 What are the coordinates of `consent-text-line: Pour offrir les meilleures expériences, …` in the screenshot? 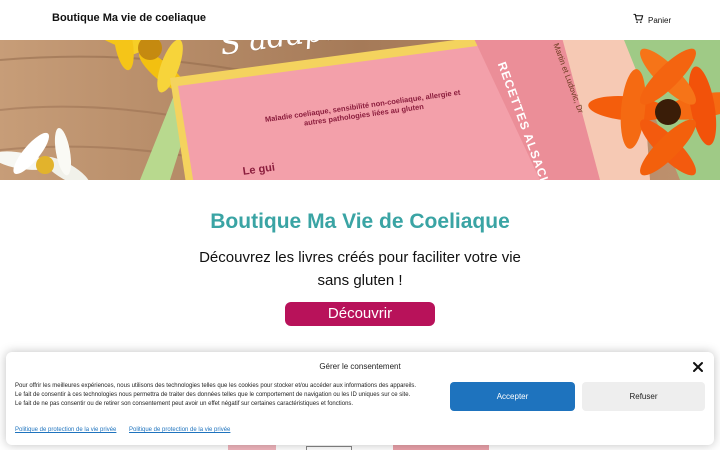 It's located at (216, 386).